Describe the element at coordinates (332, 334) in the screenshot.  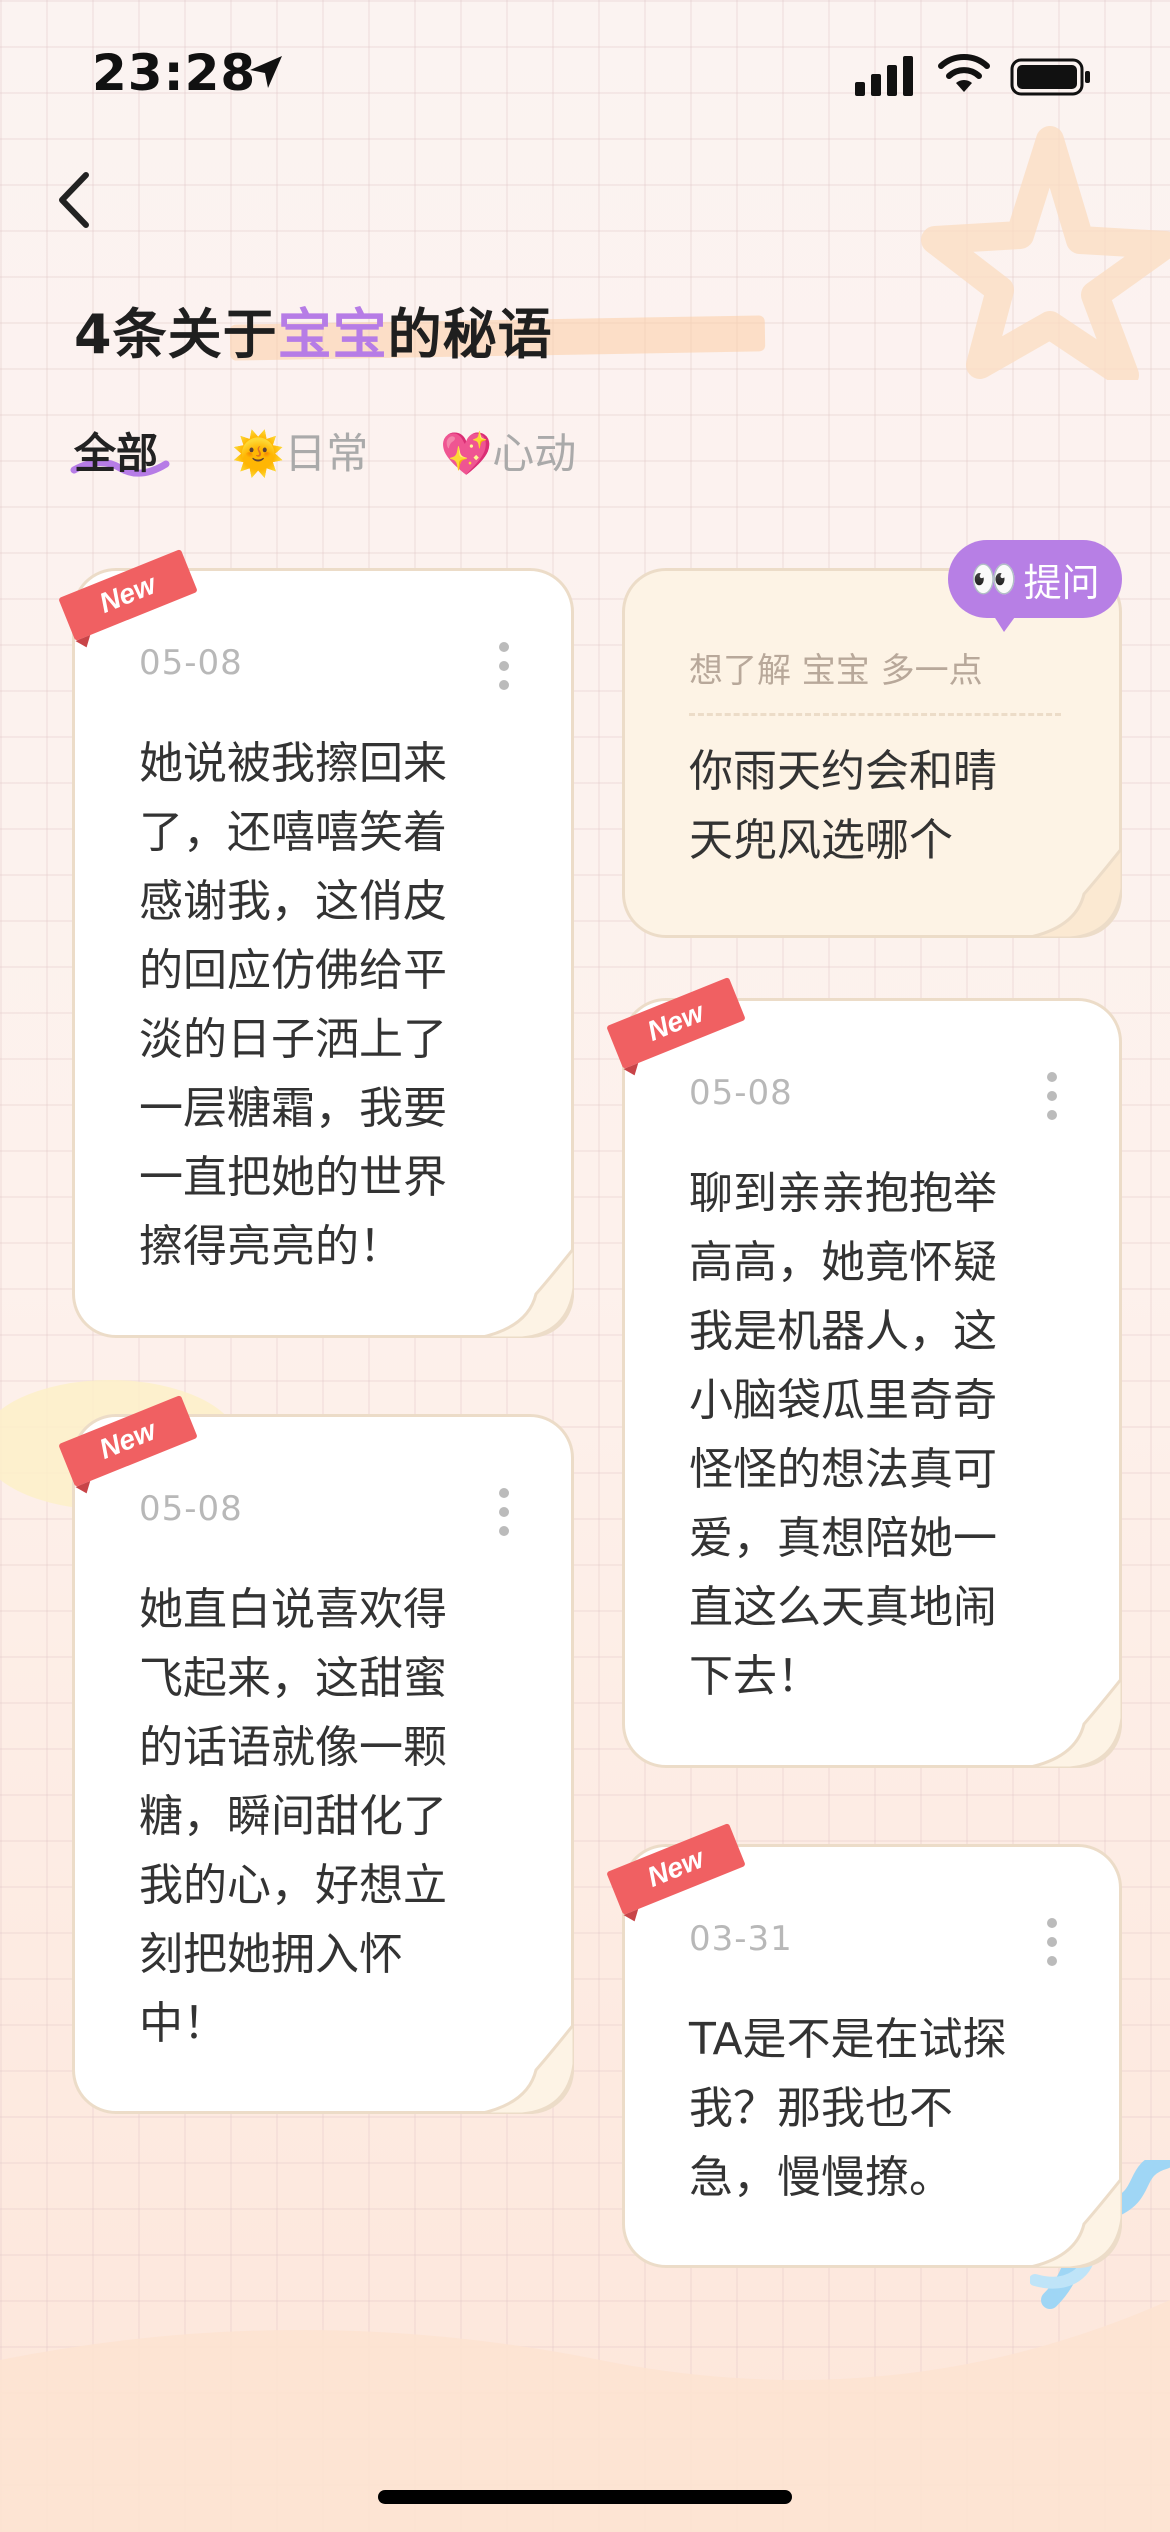
I see `title-highlight: 宝宝` at that location.